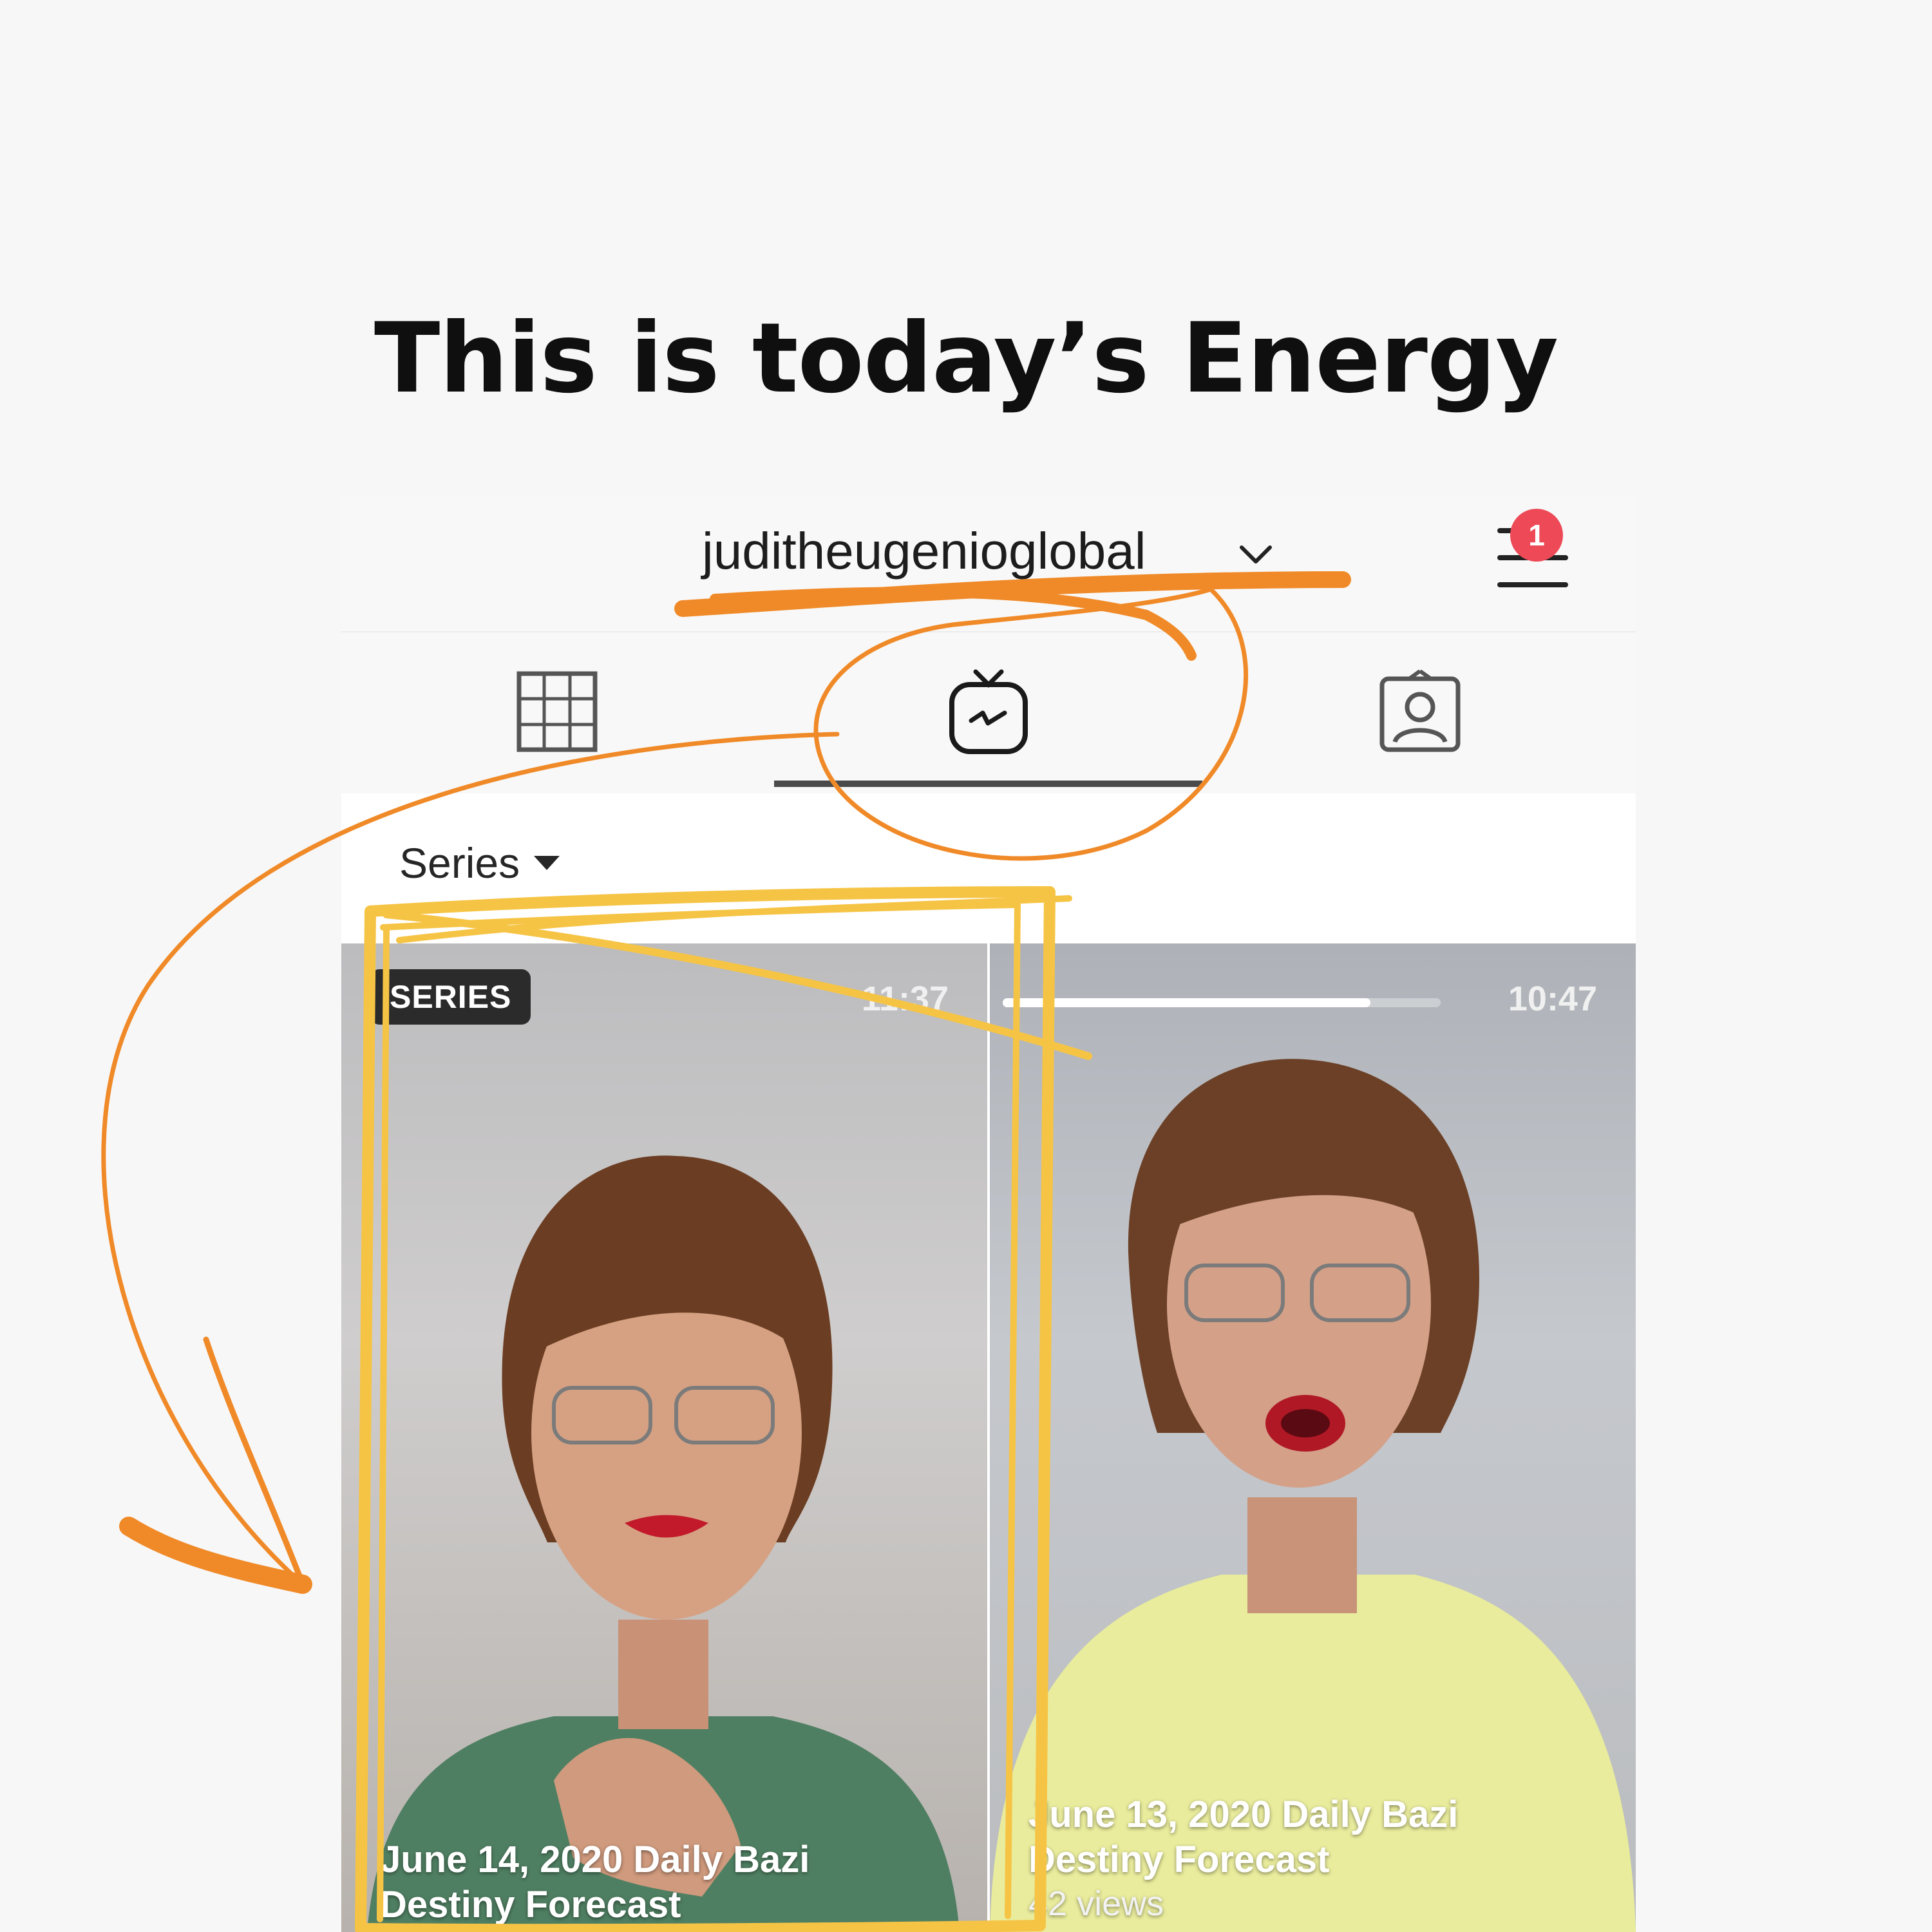 This screenshot has width=1932, height=1932. I want to click on tab-posts-grid, so click(557, 711).